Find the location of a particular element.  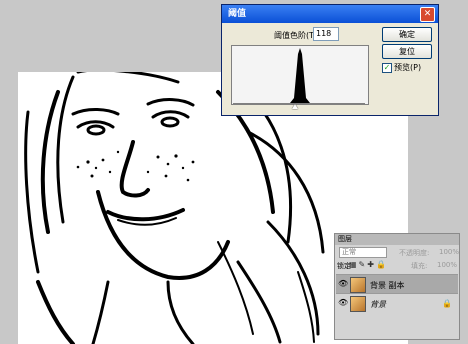

layer-row-background-copy: 👁 背景 副本 is located at coordinates (397, 283).